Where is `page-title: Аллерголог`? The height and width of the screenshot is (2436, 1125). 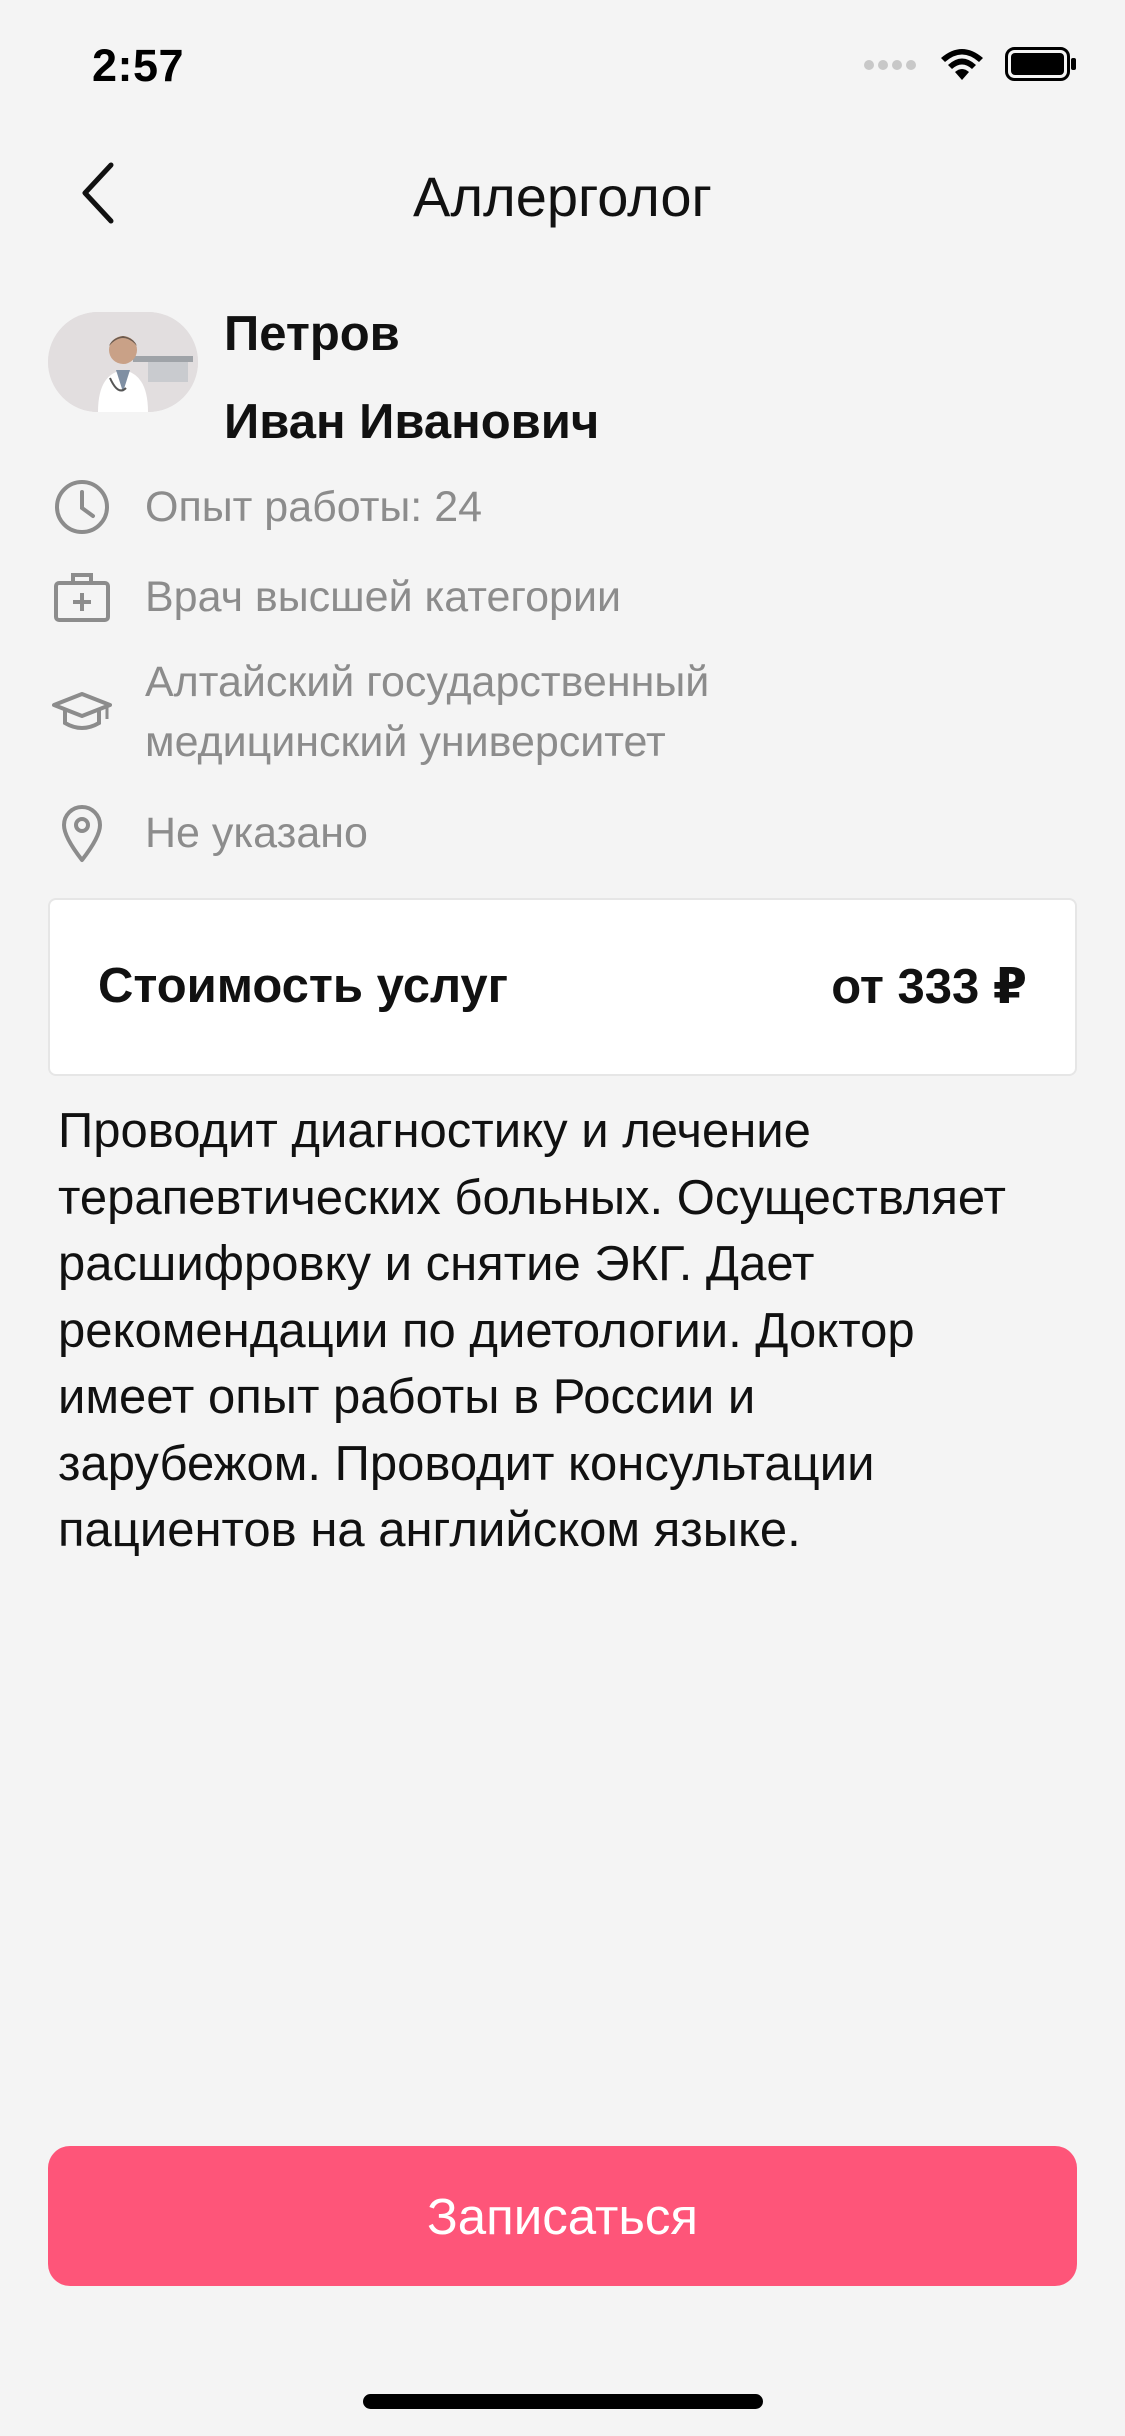
page-title: Аллерголог is located at coordinates (562, 196).